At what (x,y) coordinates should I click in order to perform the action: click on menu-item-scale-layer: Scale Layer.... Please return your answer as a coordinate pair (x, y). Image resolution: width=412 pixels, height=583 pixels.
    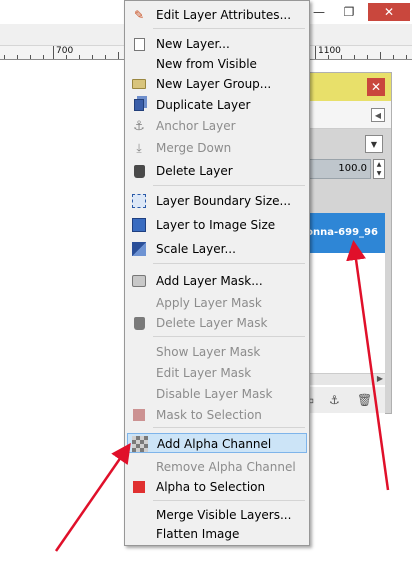
    Looking at the image, I should click on (217, 249).